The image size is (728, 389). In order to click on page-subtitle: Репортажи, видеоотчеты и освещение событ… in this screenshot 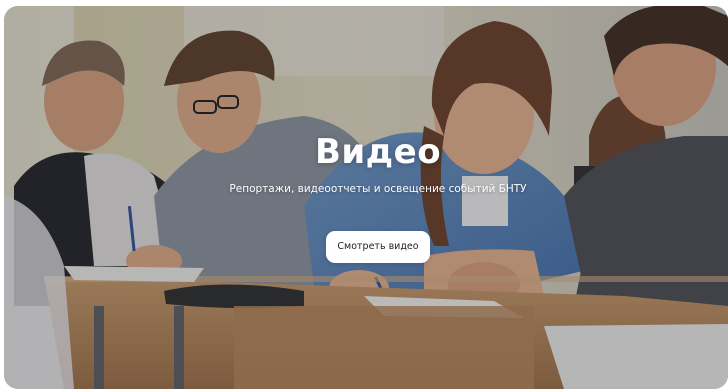, I will do `click(378, 189)`.